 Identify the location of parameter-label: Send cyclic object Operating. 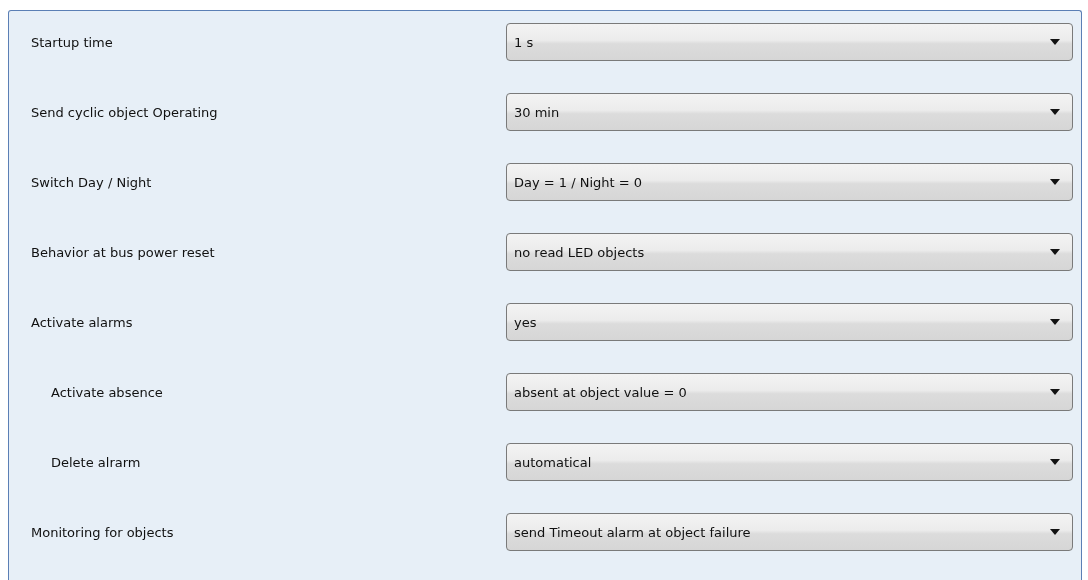
(125, 112).